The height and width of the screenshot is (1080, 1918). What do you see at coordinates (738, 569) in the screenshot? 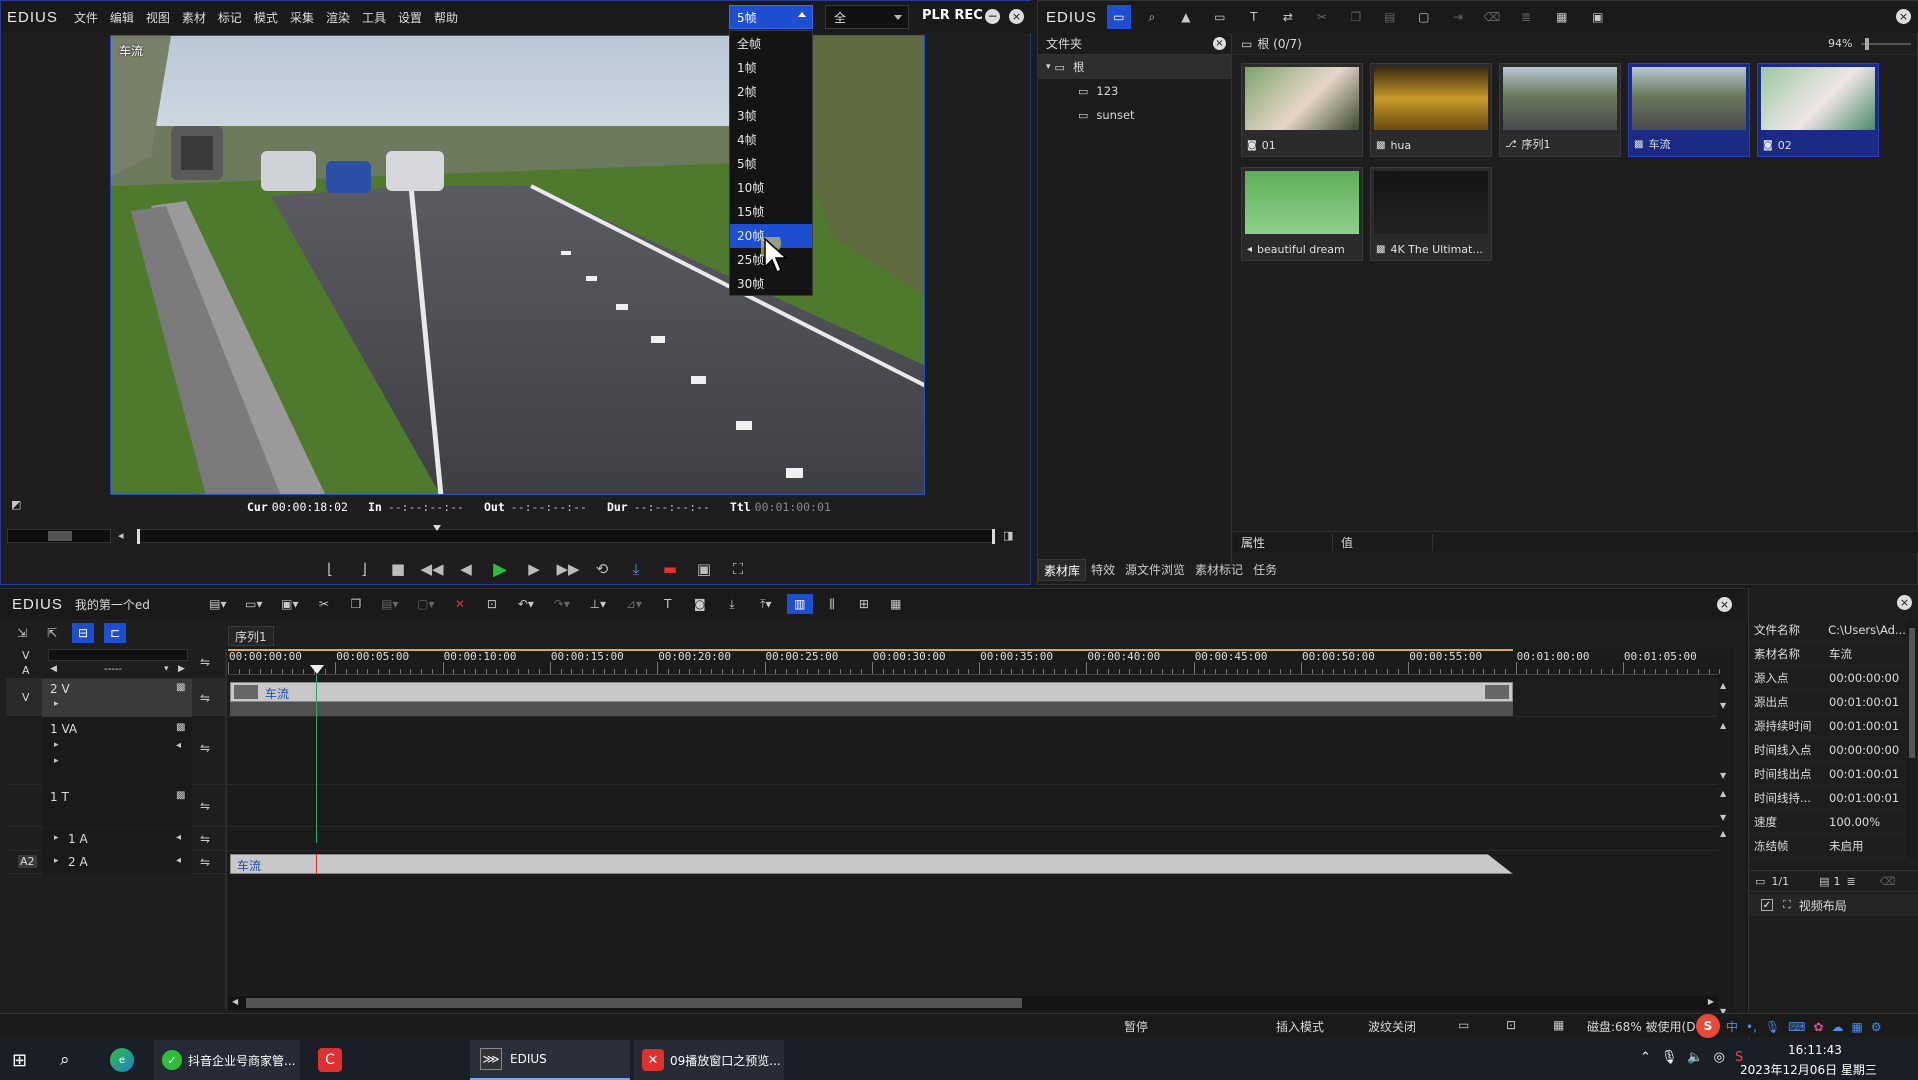
I see `fullscreen-icon: ⛶` at bounding box center [738, 569].